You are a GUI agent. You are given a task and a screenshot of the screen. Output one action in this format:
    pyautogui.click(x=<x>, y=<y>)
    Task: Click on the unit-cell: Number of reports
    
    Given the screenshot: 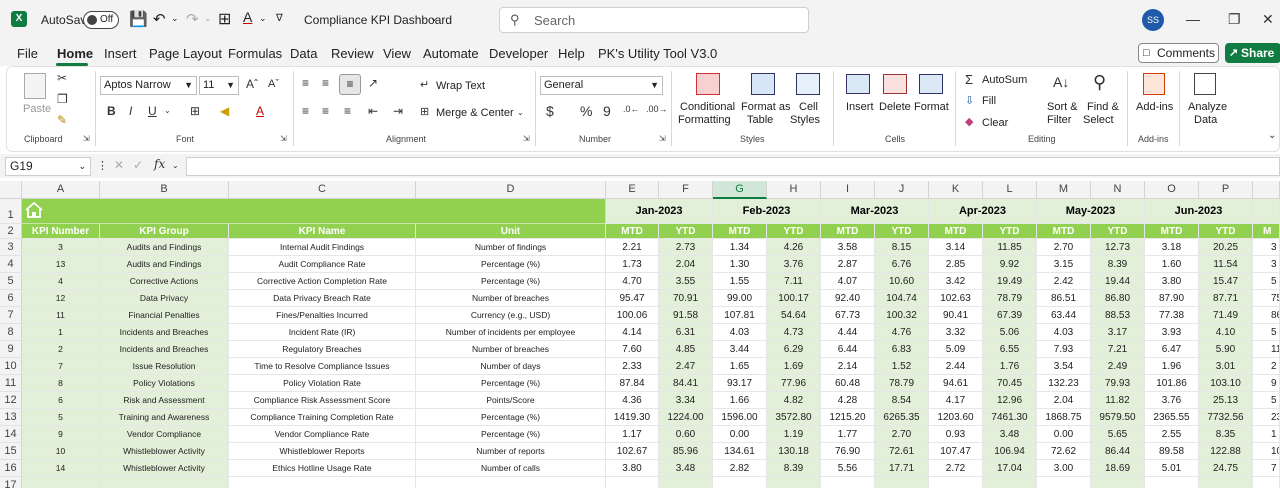 What is the action you would take?
    pyautogui.click(x=511, y=451)
    